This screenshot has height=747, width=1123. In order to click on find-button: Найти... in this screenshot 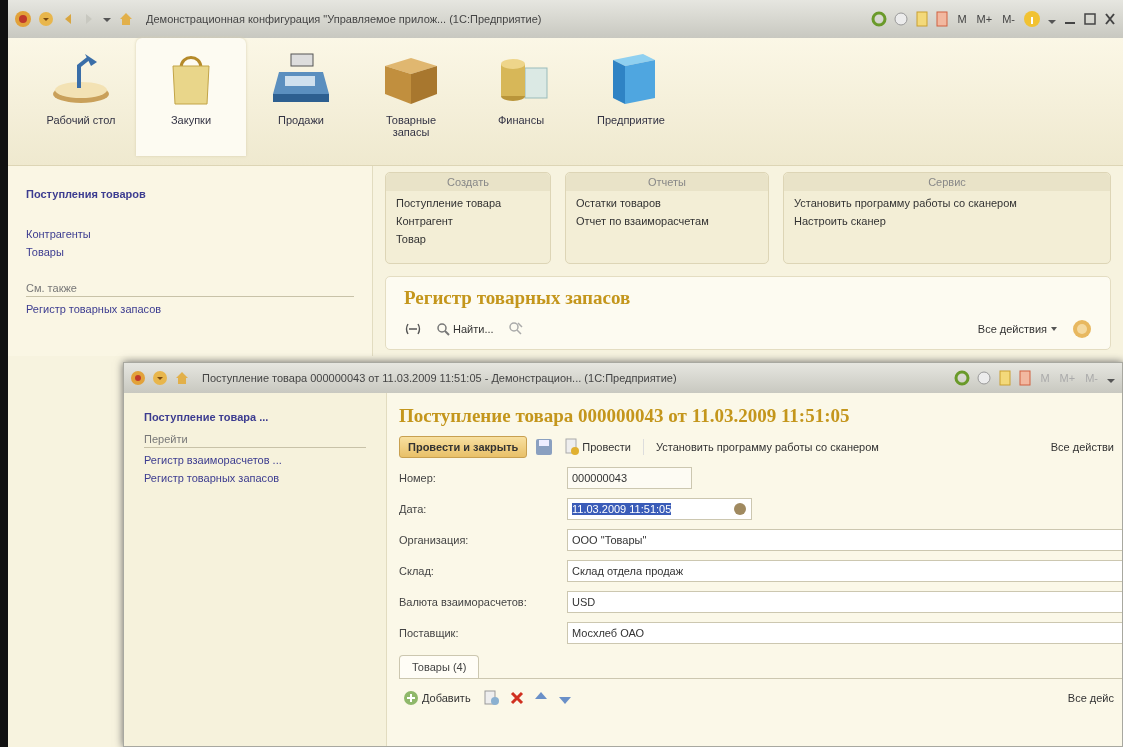, I will do `click(465, 329)`.